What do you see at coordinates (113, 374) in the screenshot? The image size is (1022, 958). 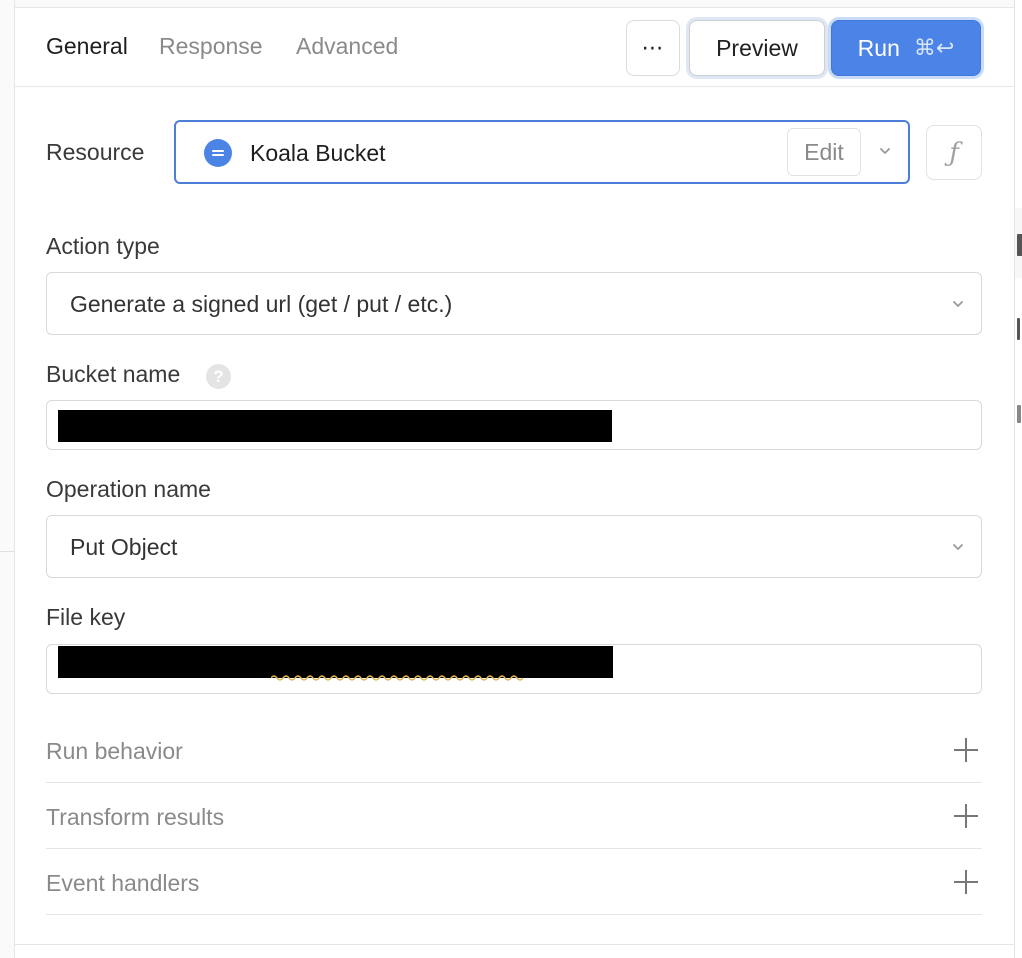 I see `bucket-name-label: Bucket name` at bounding box center [113, 374].